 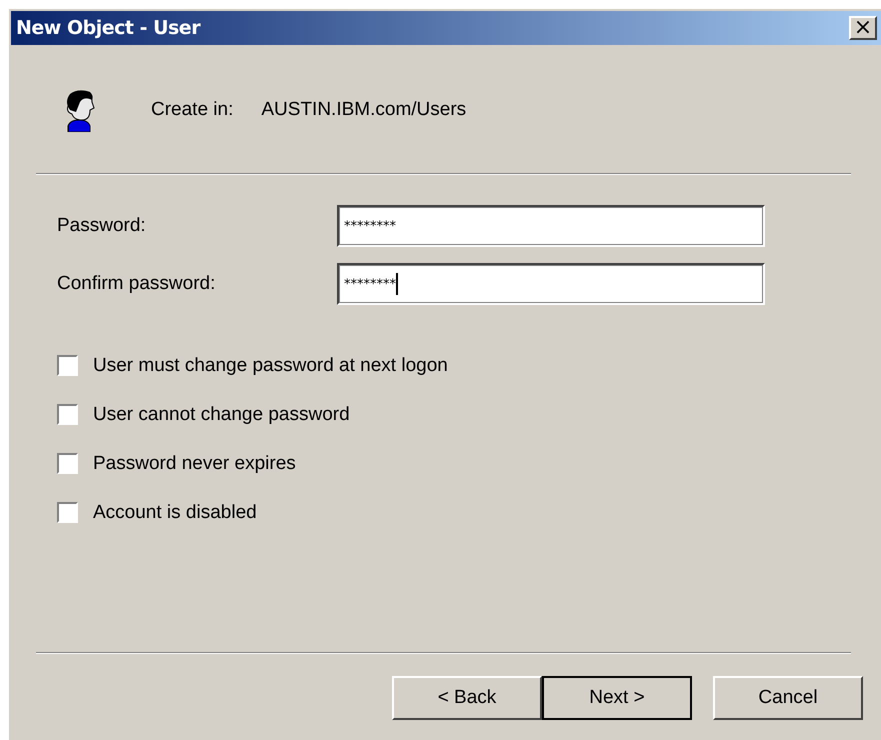 I want to click on dialog-button: Next >, so click(x=617, y=698).